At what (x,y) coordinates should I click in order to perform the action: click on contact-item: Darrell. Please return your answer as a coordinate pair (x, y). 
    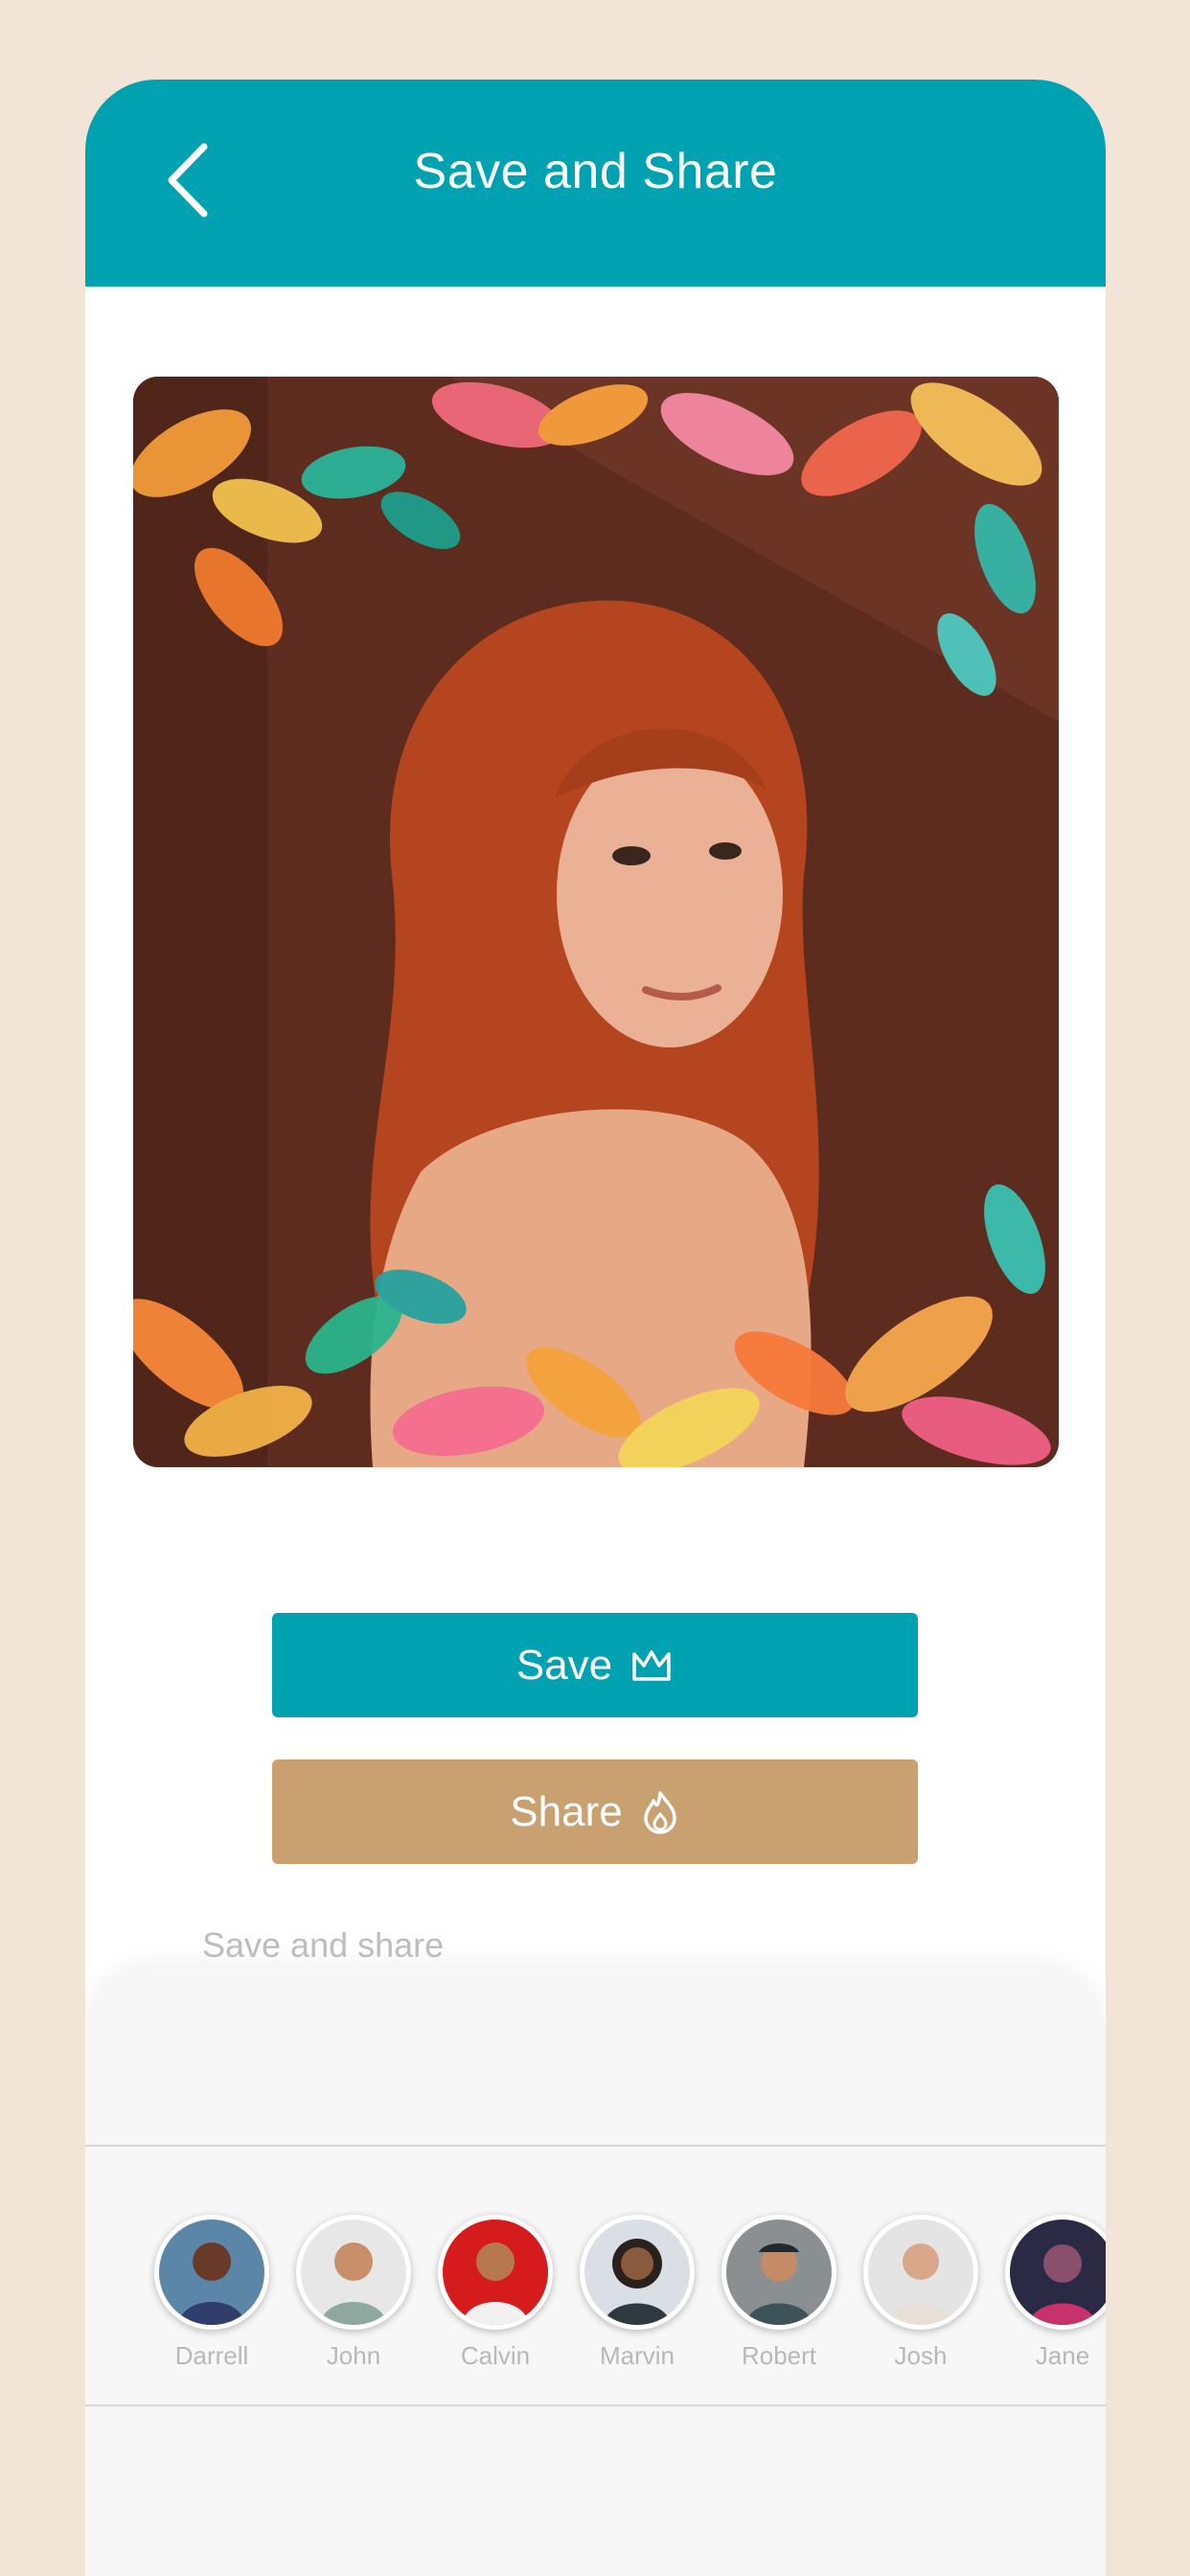
    Looking at the image, I should click on (212, 2293).